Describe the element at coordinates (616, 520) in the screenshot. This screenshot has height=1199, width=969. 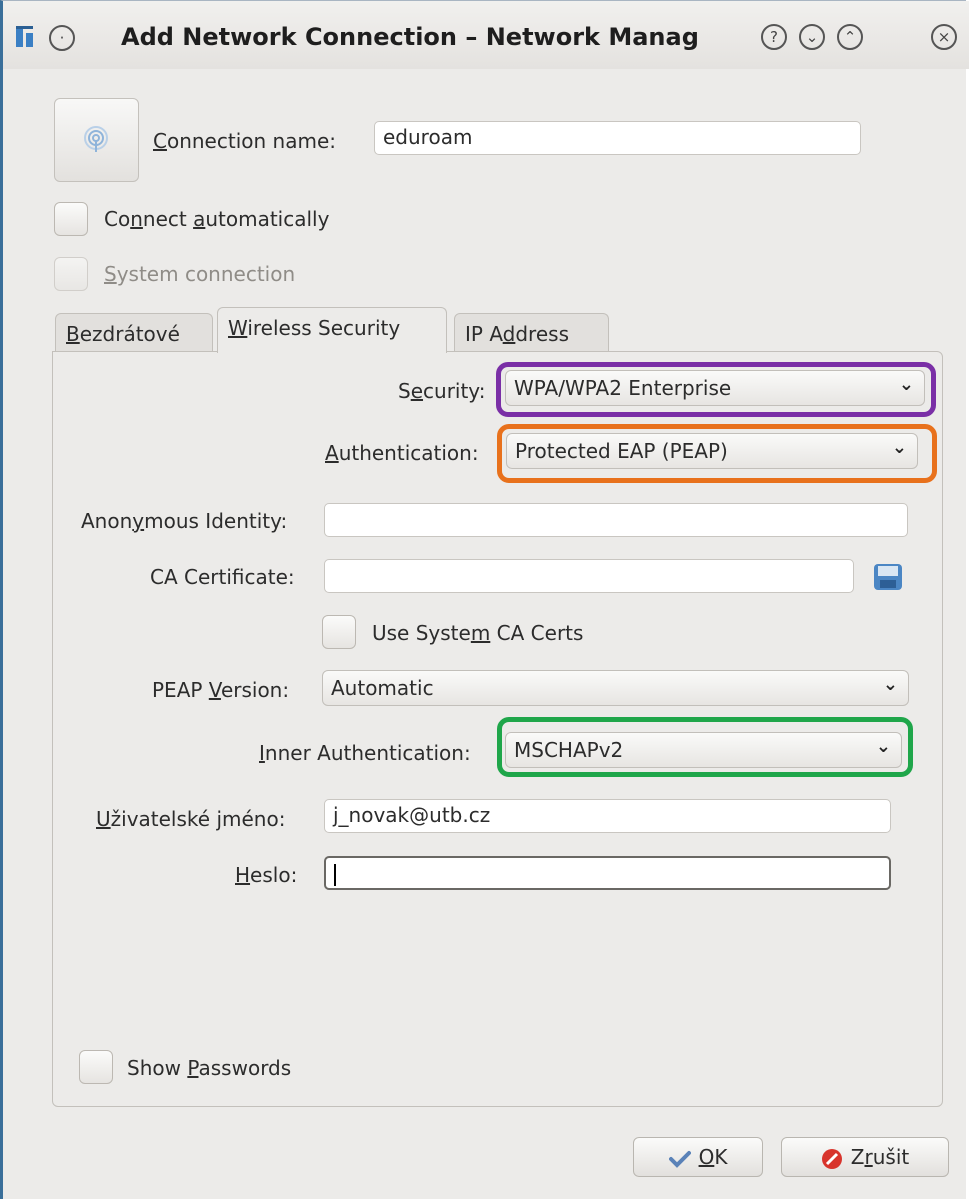
I see `anonymous-identity-input` at that location.